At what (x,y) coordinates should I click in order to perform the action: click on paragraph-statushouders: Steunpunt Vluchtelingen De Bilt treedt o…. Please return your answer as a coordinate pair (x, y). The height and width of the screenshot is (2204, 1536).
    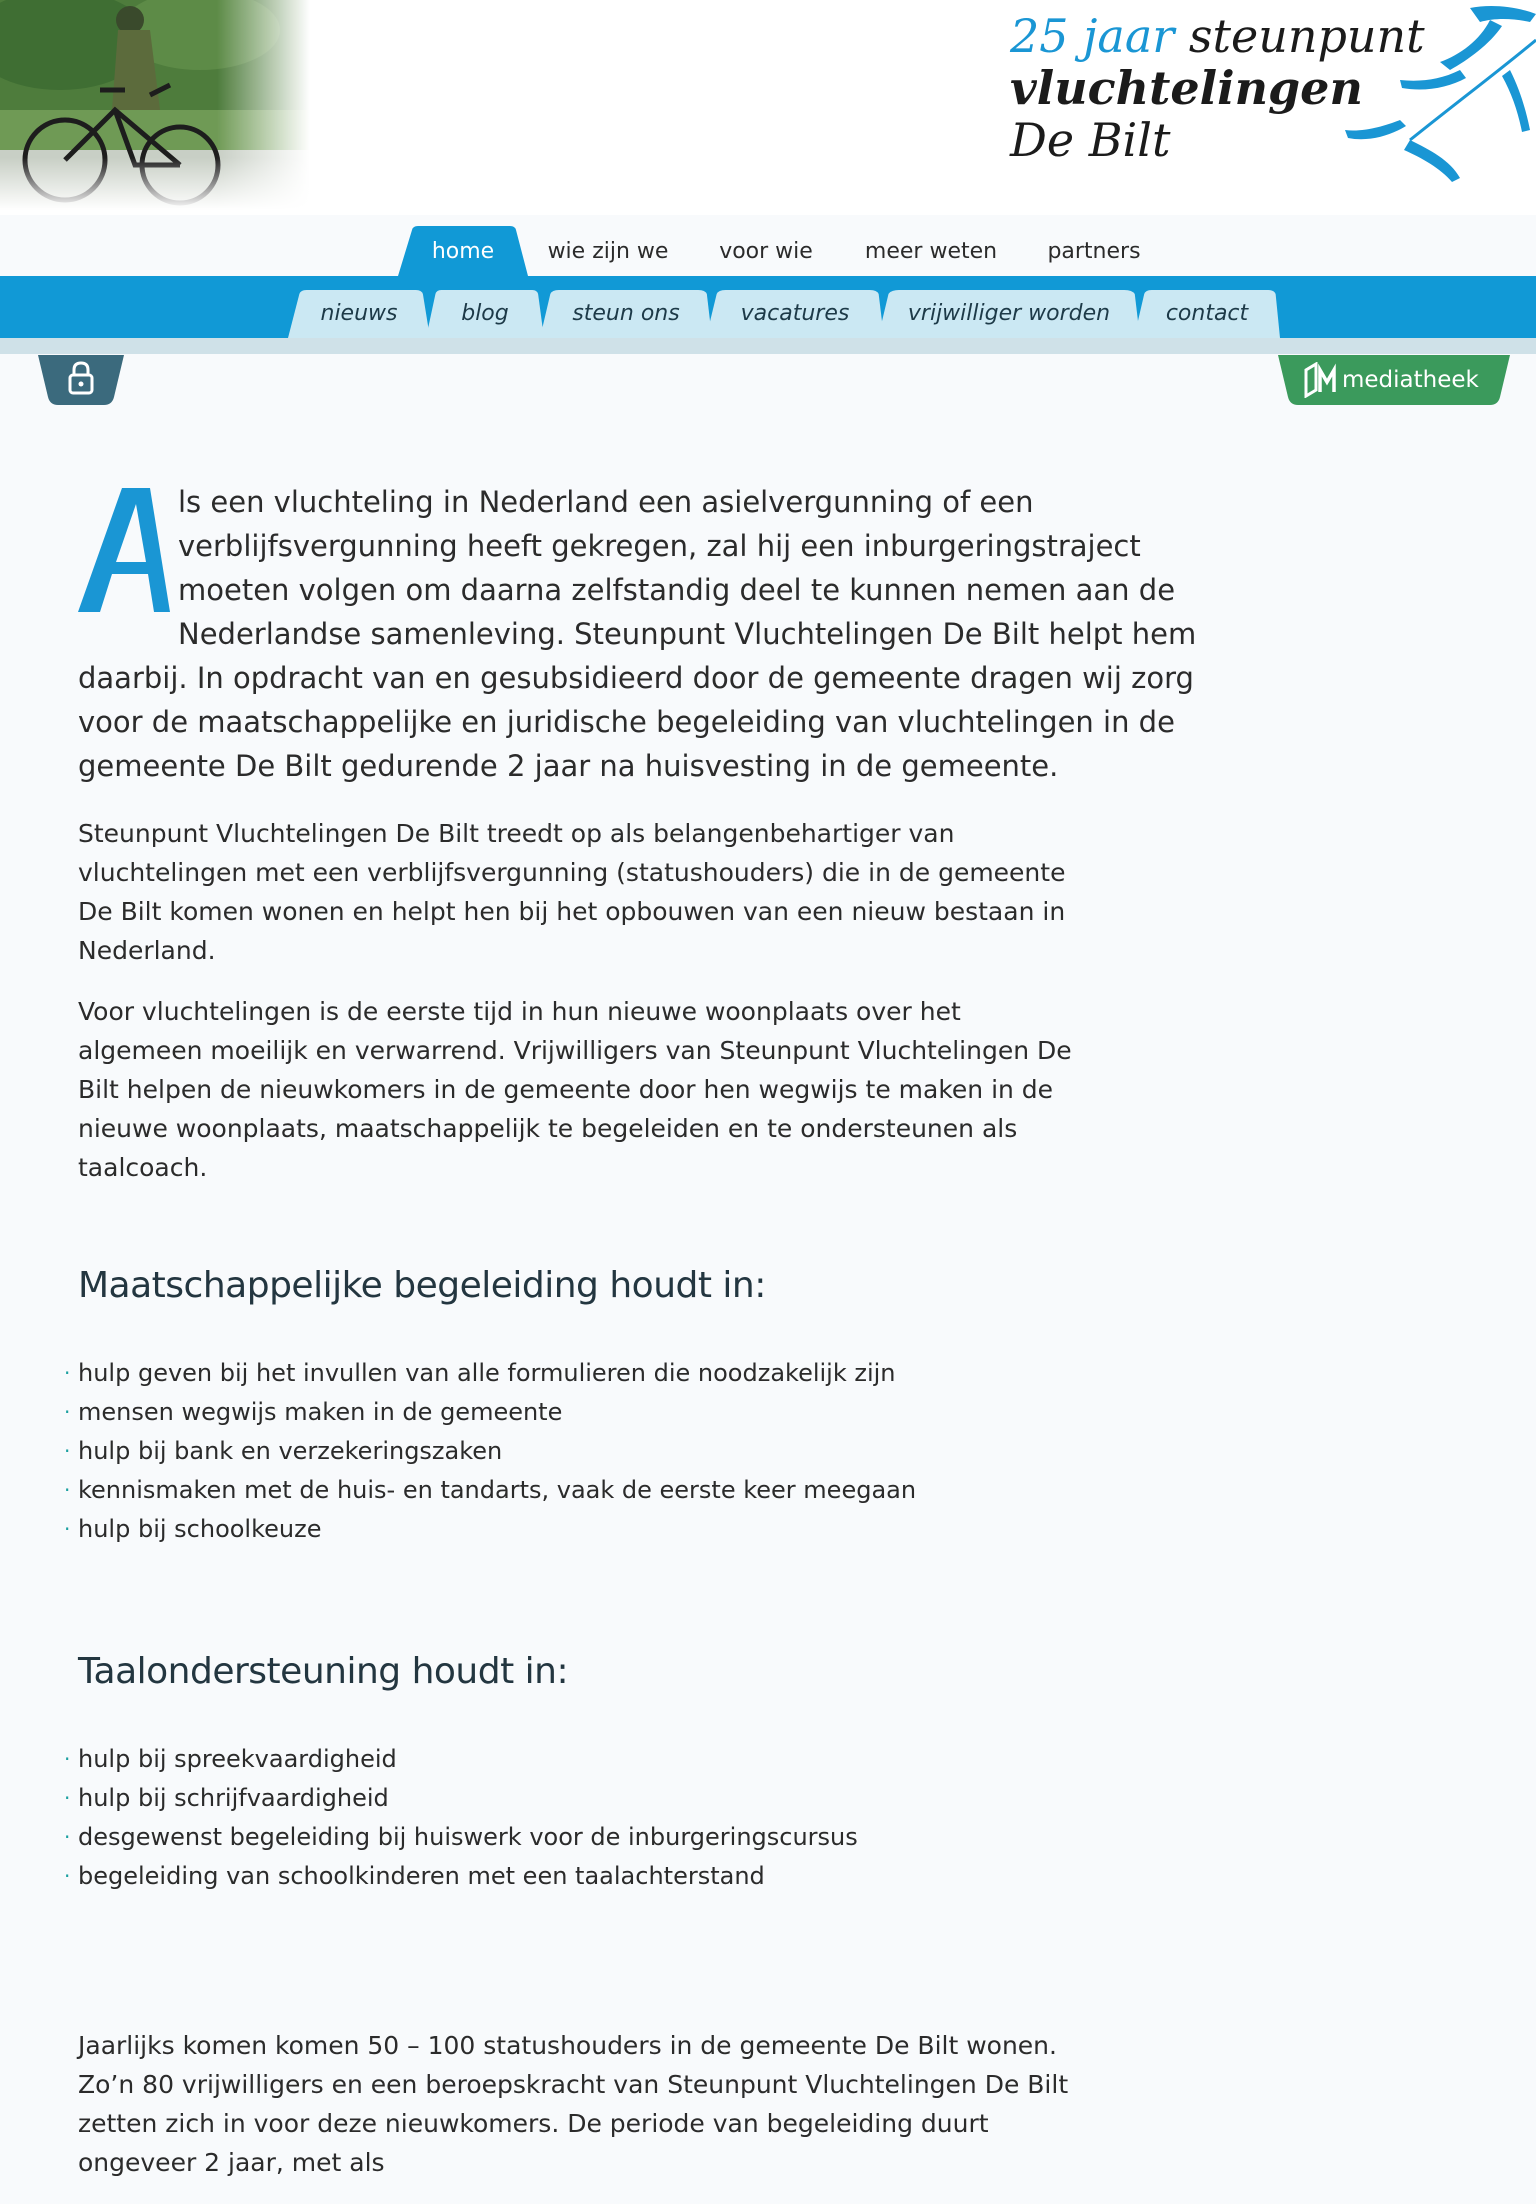
    Looking at the image, I should click on (572, 892).